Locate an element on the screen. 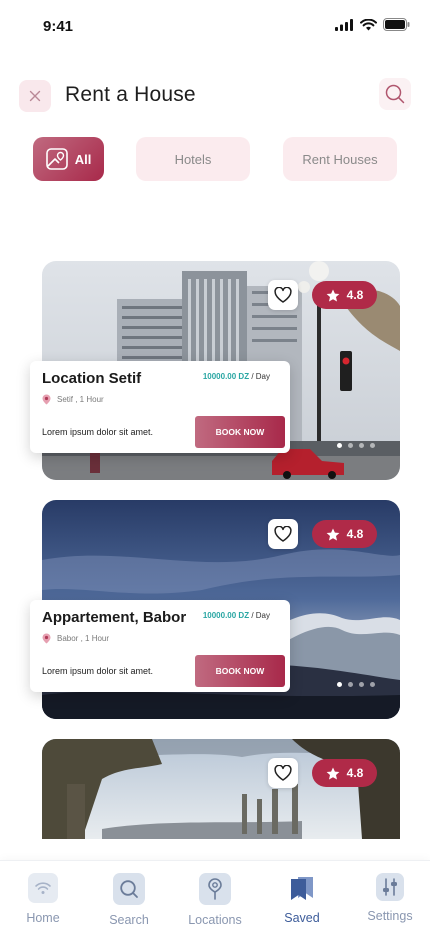  property-image is located at coordinates (221, 789).